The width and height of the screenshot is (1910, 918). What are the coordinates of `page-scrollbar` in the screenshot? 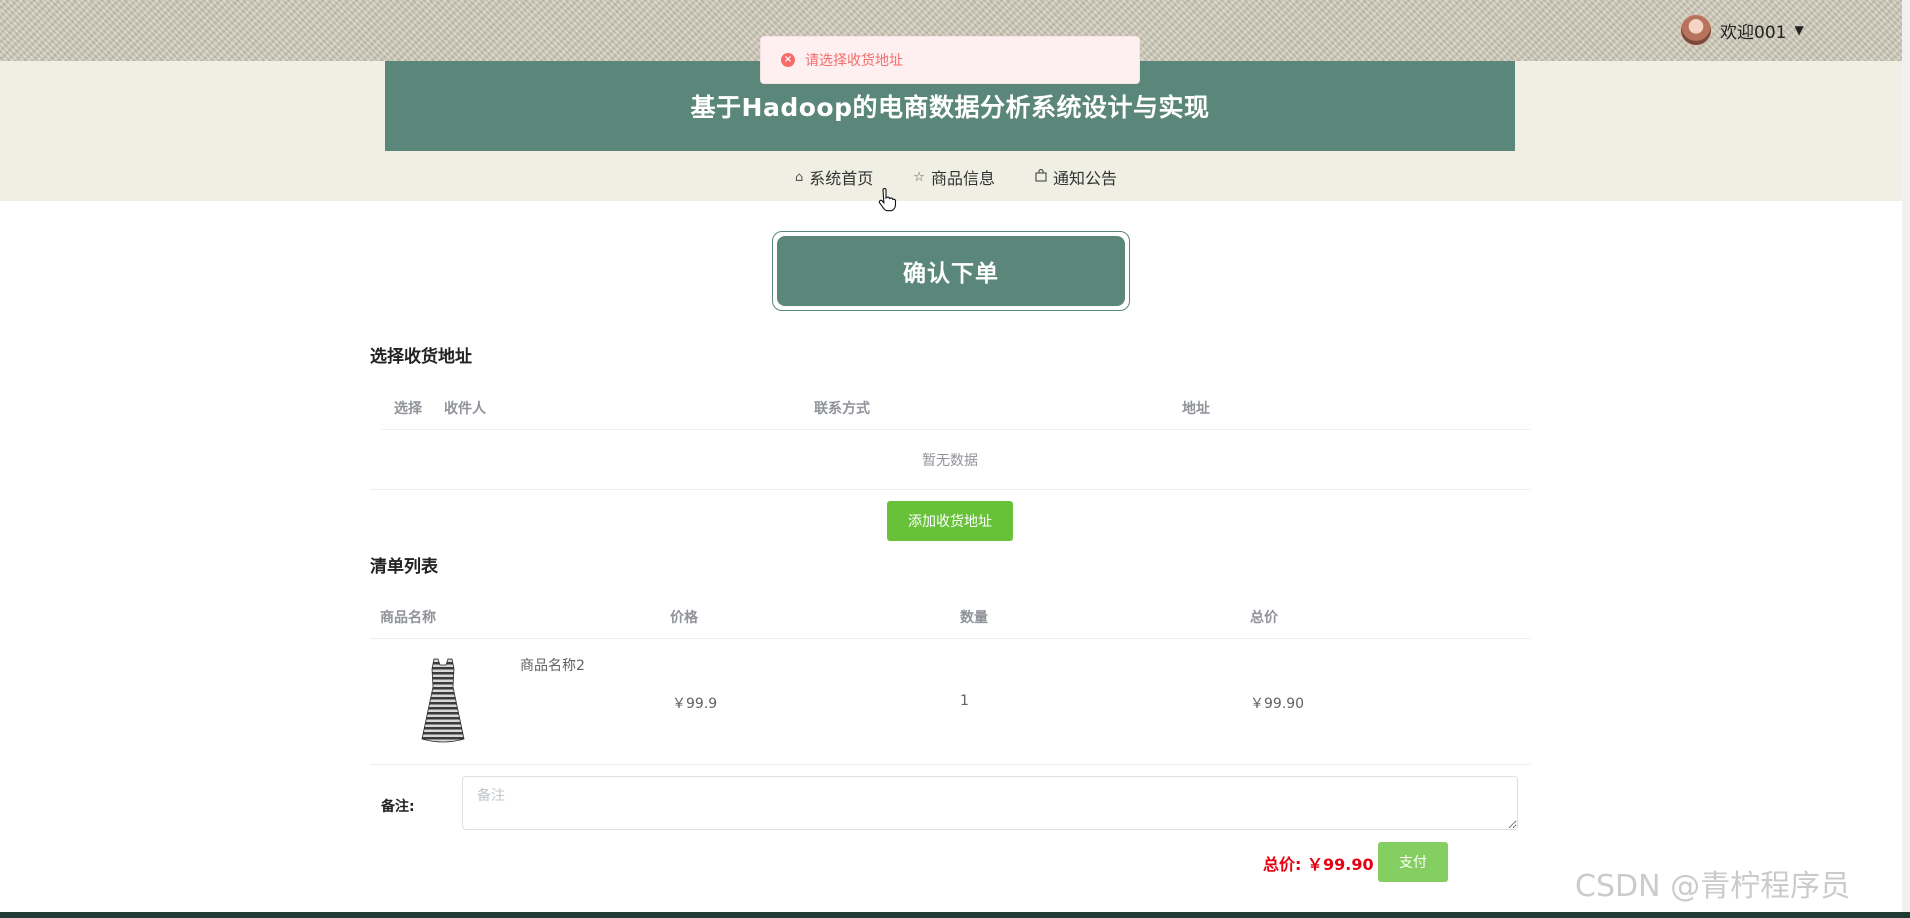 It's located at (1906, 456).